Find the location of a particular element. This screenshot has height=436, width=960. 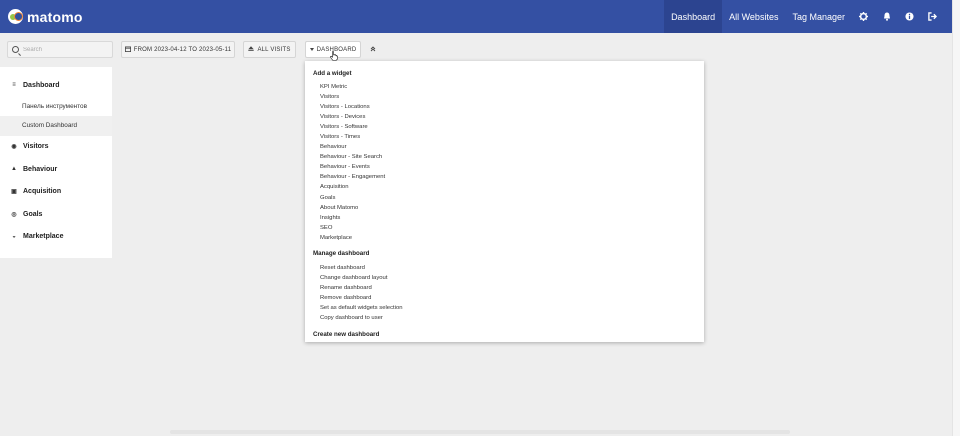

rename-dashboard-item: Rename dashboard is located at coordinates (504, 288).